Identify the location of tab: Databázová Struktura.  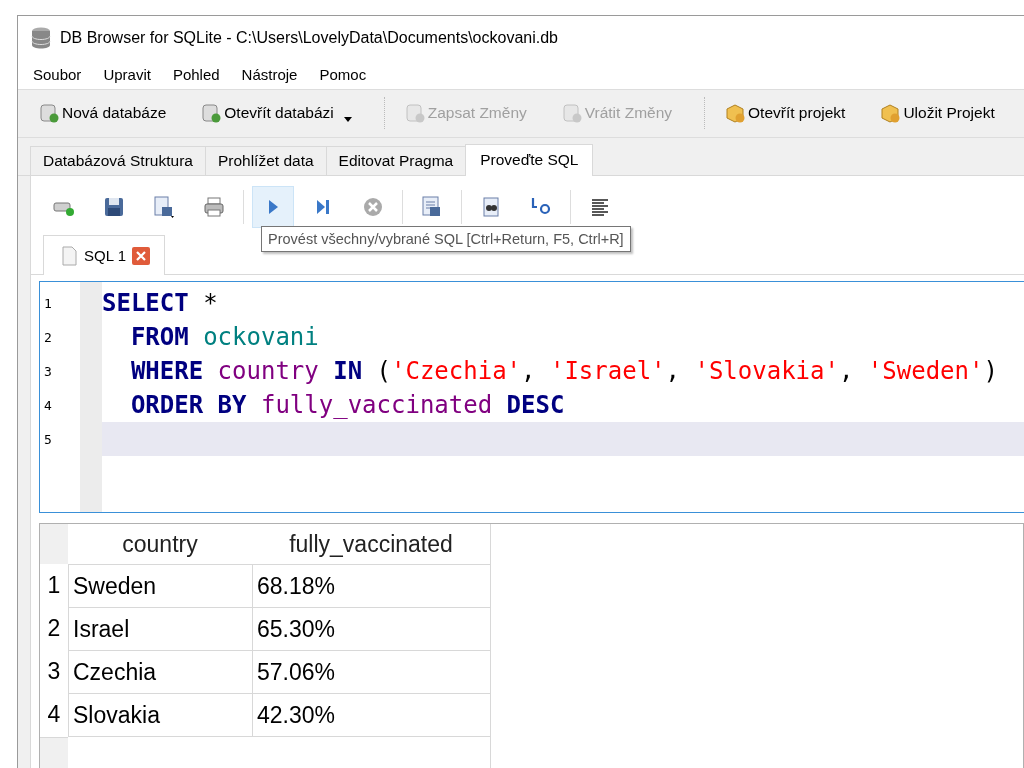
(118, 160).